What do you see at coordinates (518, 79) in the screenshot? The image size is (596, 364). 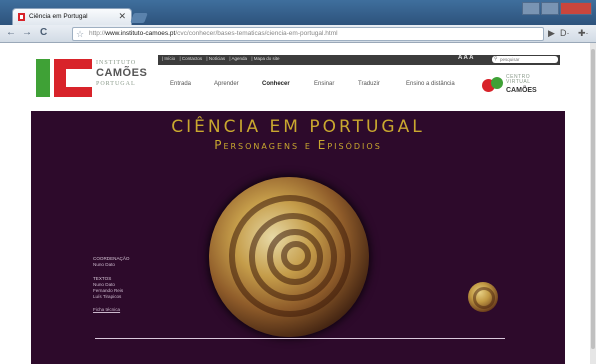 I see `cvc-text-top: CENTRO VIRTUAL` at bounding box center [518, 79].